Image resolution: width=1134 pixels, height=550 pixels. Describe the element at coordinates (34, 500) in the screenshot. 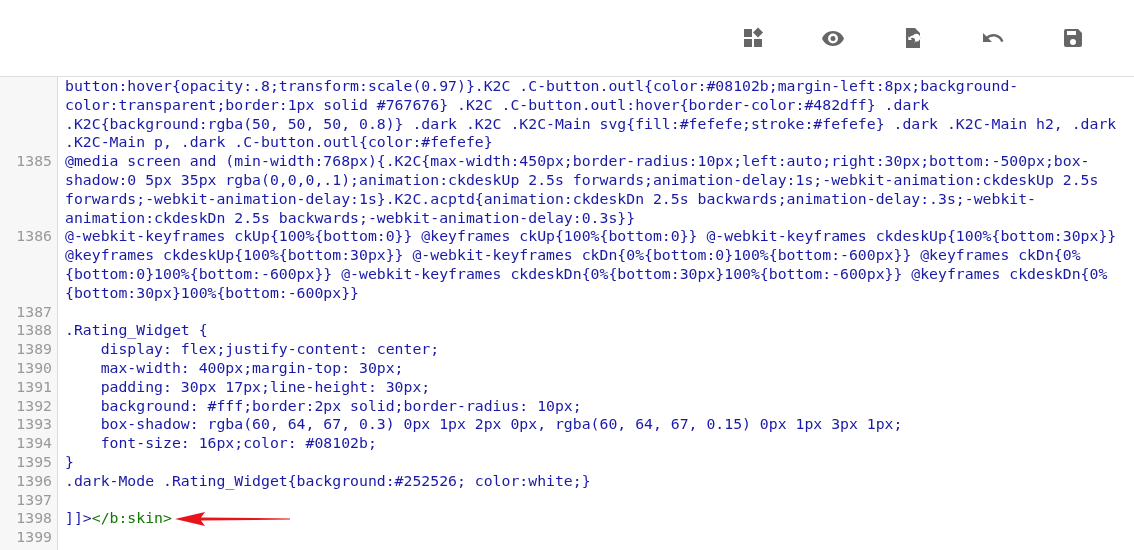

I see `line-number: 1397` at that location.